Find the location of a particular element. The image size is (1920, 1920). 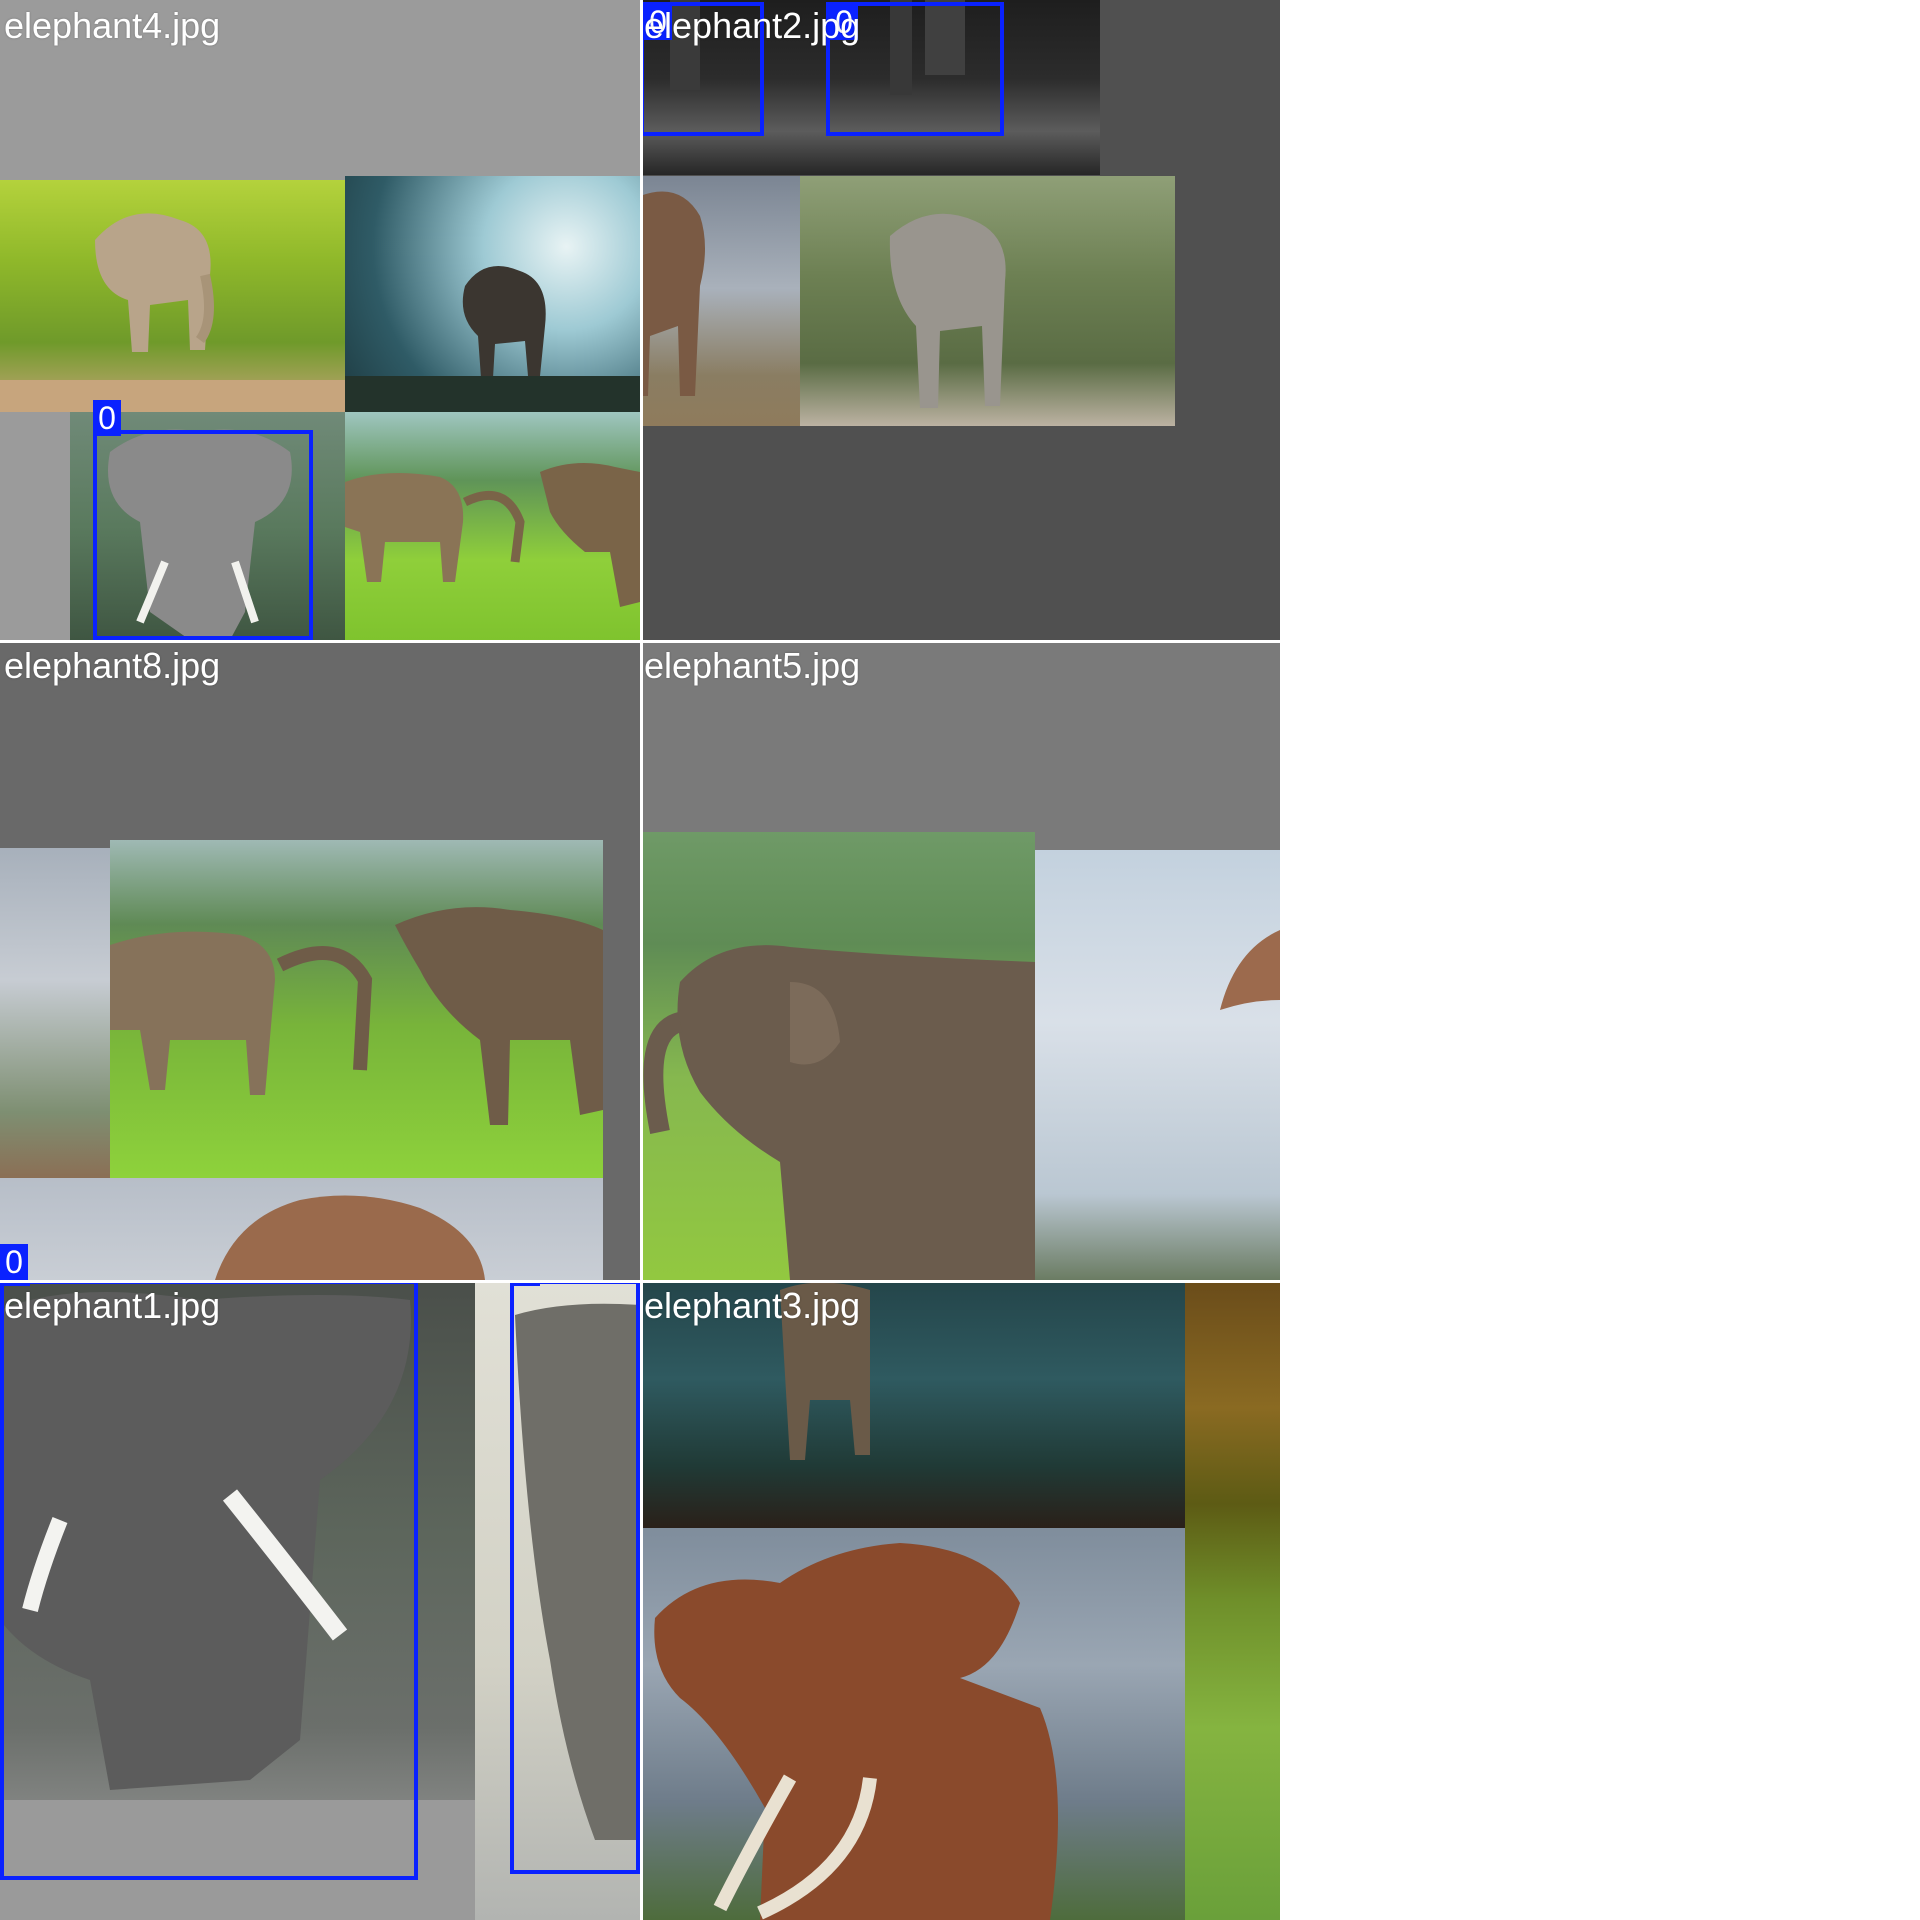

tile-filename: elephant5.jpg is located at coordinates (752, 665).